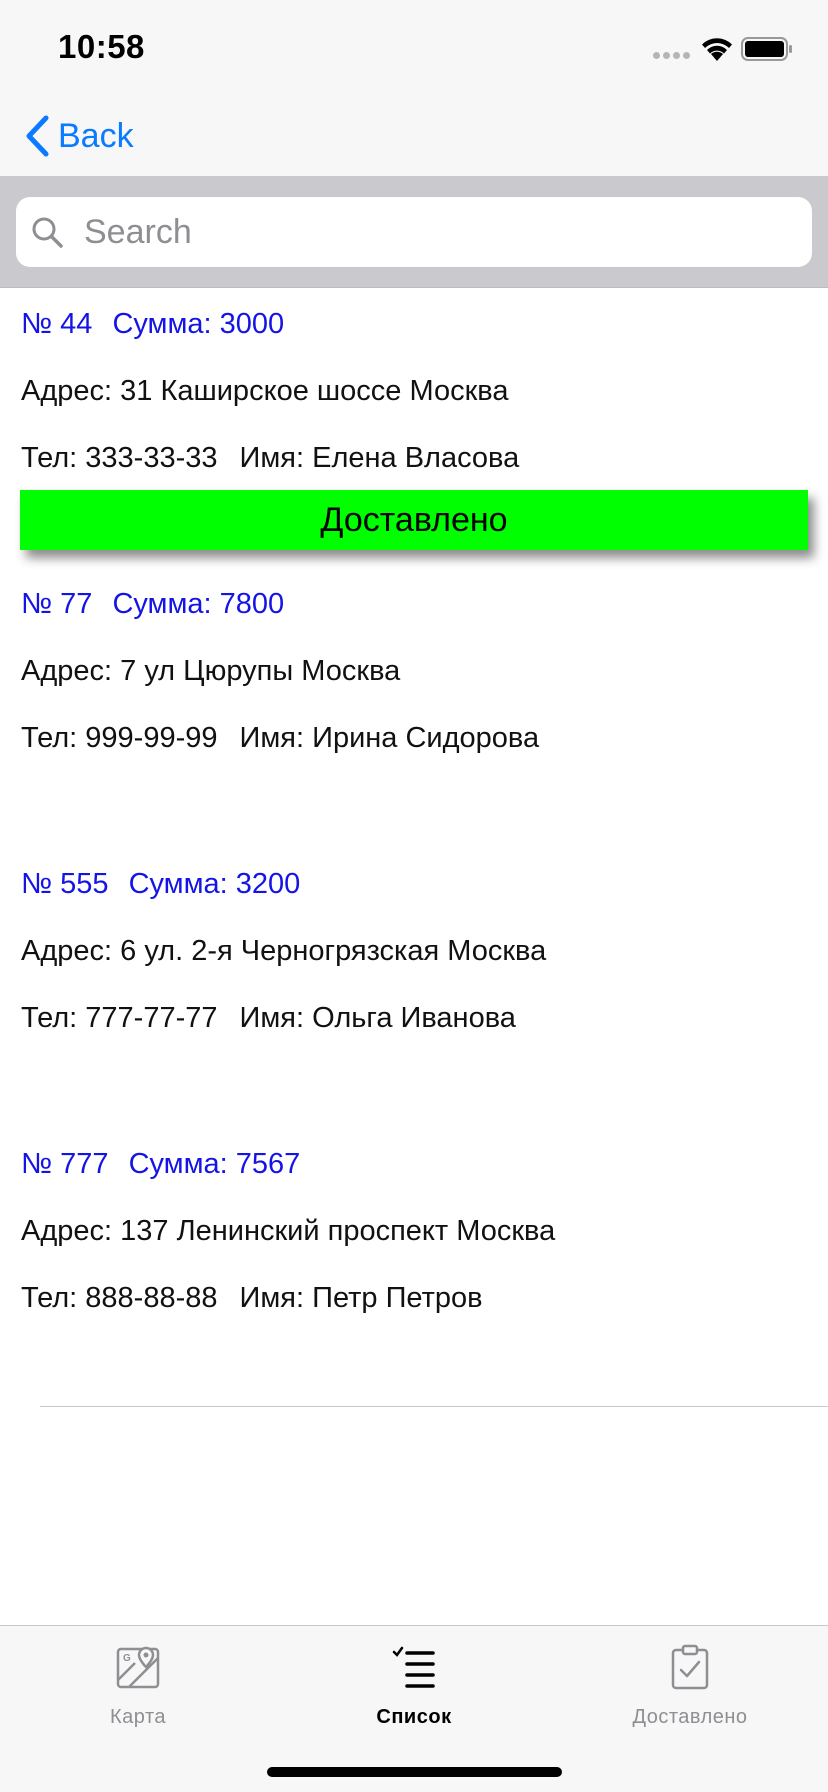 The image size is (828, 1792). I want to click on chevron-left-icon, so click(37, 136).